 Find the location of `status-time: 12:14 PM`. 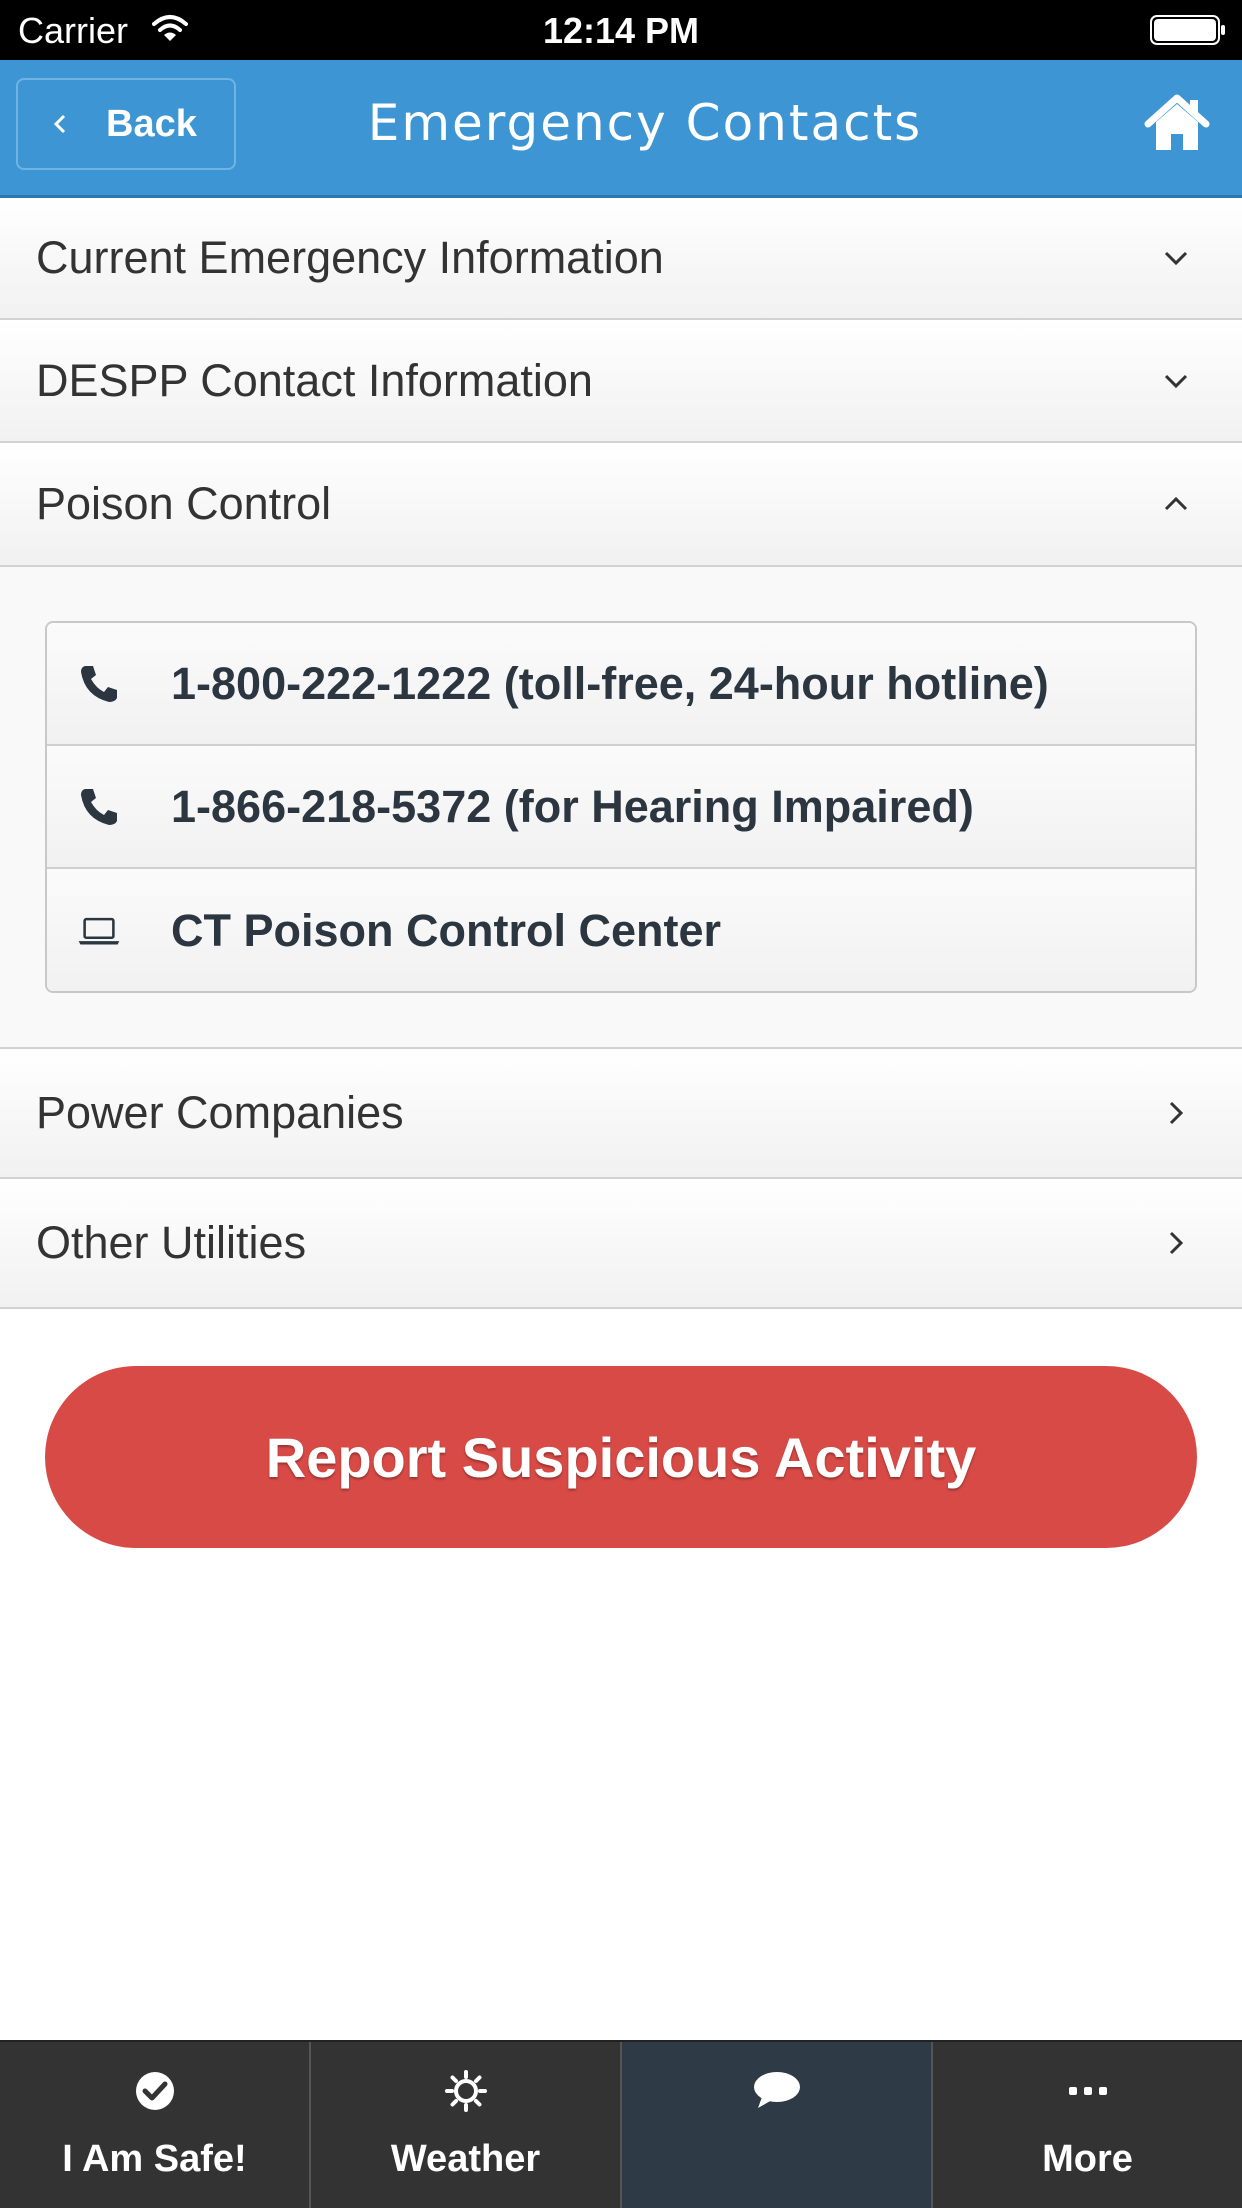

status-time: 12:14 PM is located at coordinates (621, 30).